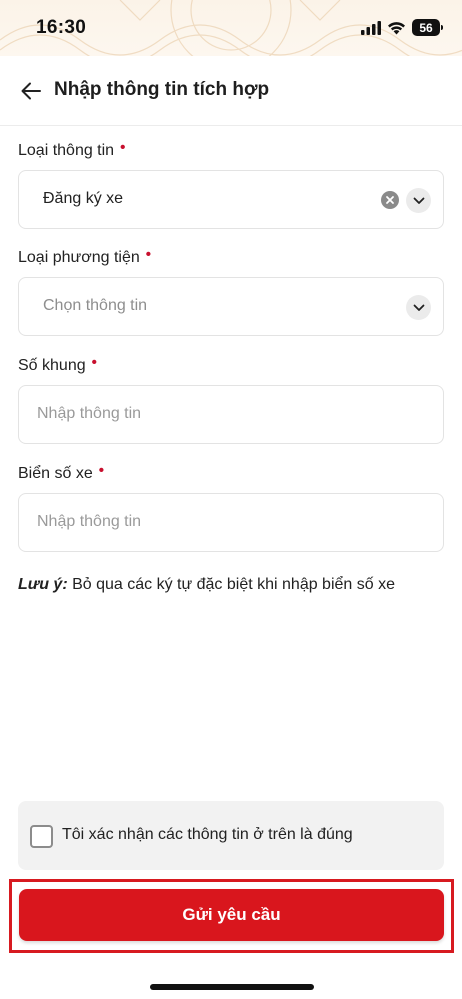 The width and height of the screenshot is (462, 999). I want to click on plate-number-label-text: Biển số xe, so click(55, 473).